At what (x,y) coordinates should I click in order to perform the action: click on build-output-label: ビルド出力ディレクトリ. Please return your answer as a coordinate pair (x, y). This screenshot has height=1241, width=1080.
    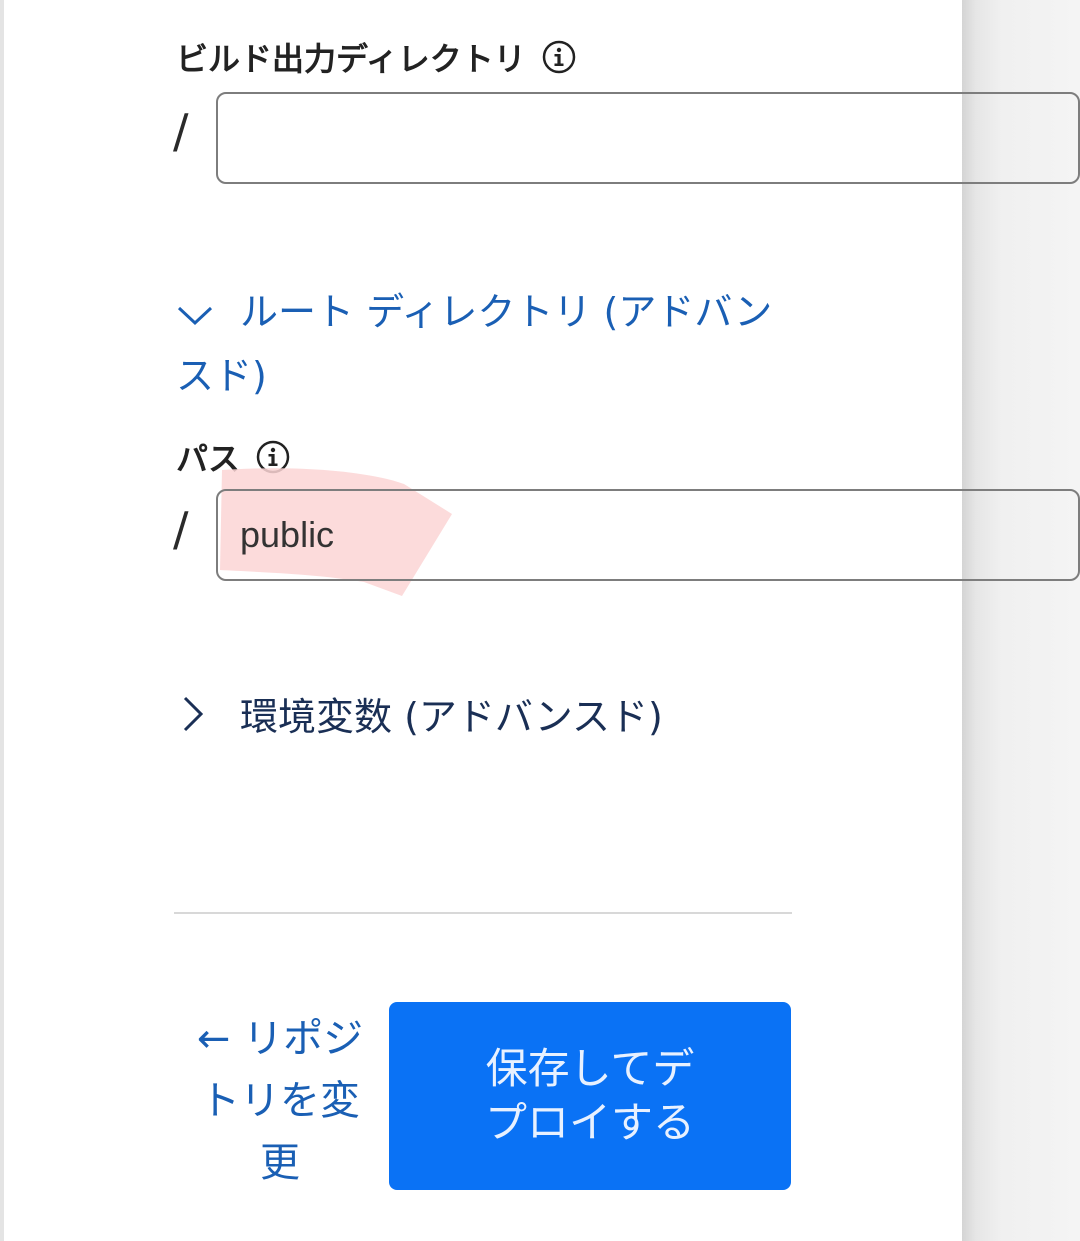
    Looking at the image, I should click on (351, 59).